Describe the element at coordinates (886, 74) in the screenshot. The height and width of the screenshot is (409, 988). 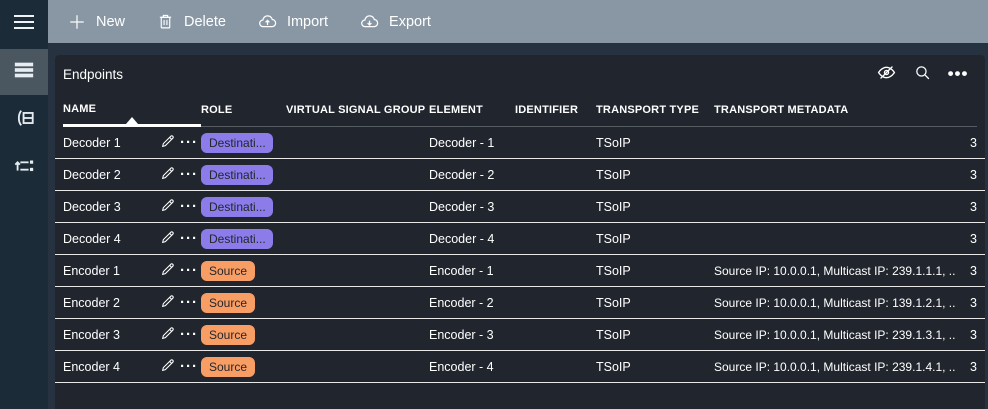
I see `hide-columns-button` at that location.